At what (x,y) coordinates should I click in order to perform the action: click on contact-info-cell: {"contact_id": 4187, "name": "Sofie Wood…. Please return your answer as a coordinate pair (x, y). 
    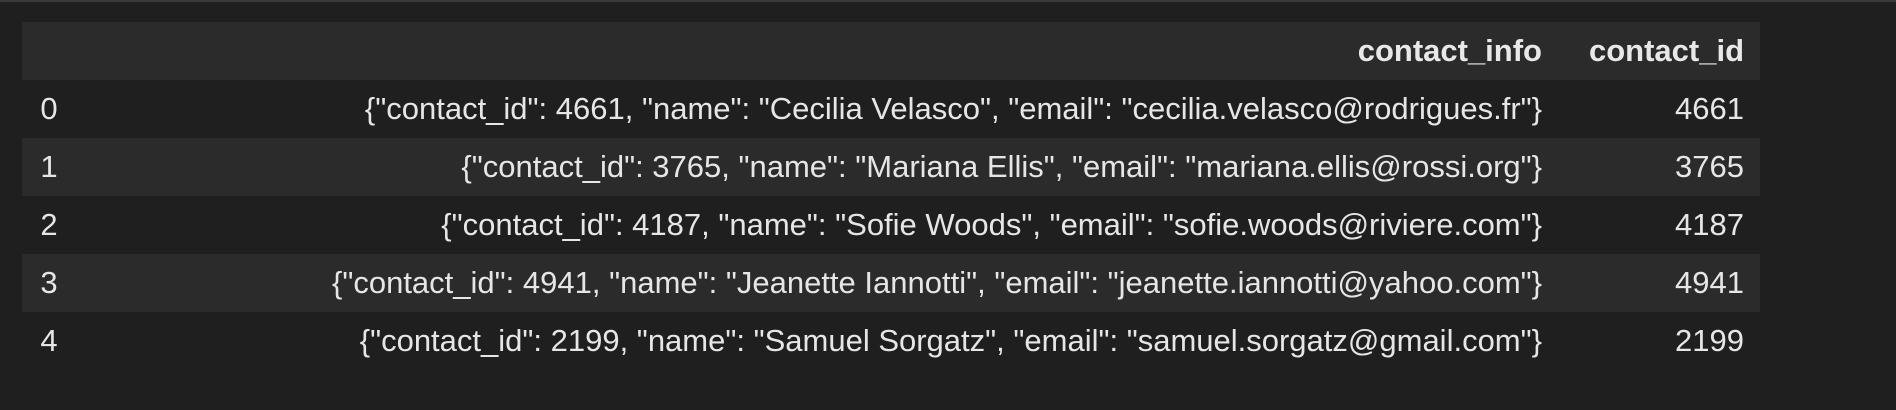
    Looking at the image, I should click on (991, 224).